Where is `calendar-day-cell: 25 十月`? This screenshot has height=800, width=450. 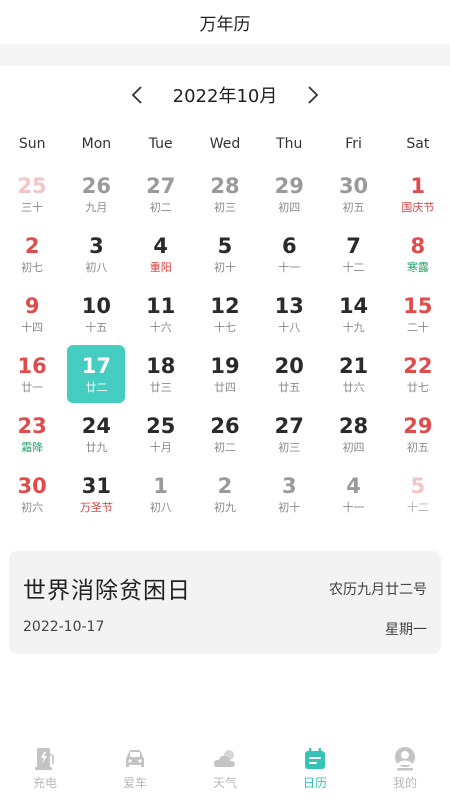
calendar-day-cell: 25 十月 is located at coordinates (161, 434).